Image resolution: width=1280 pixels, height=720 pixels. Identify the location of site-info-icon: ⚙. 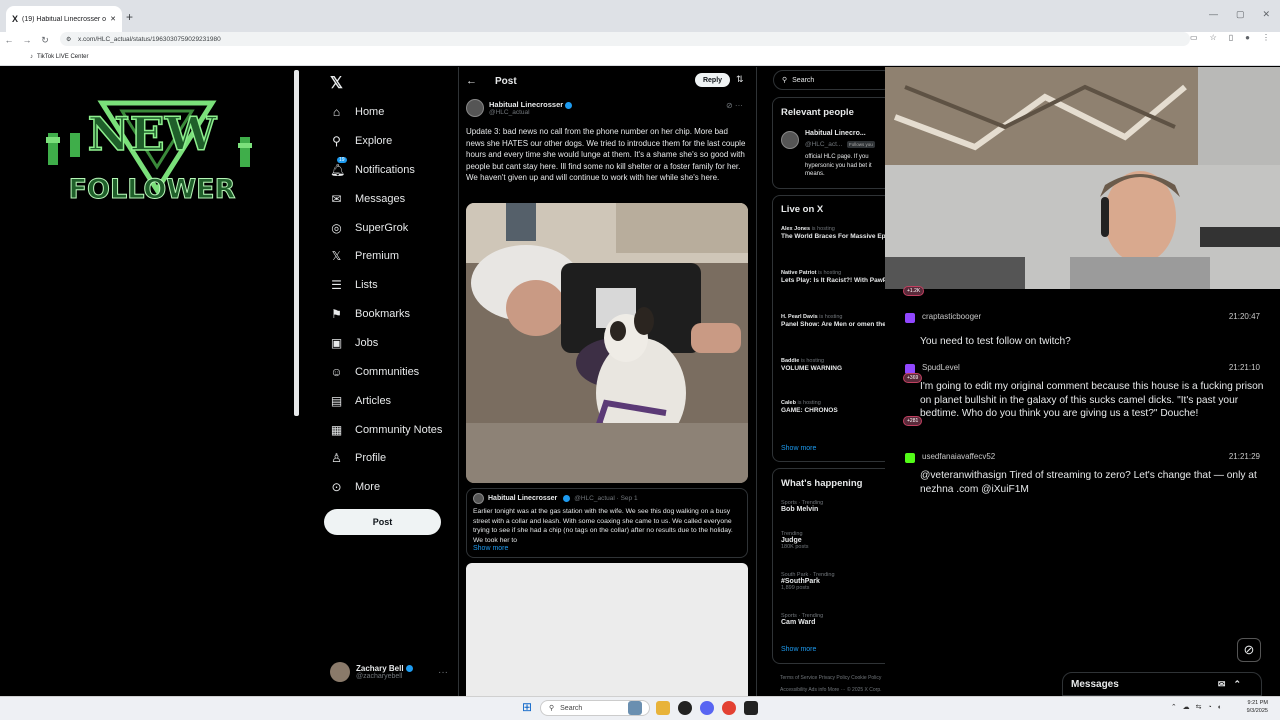
(68, 39).